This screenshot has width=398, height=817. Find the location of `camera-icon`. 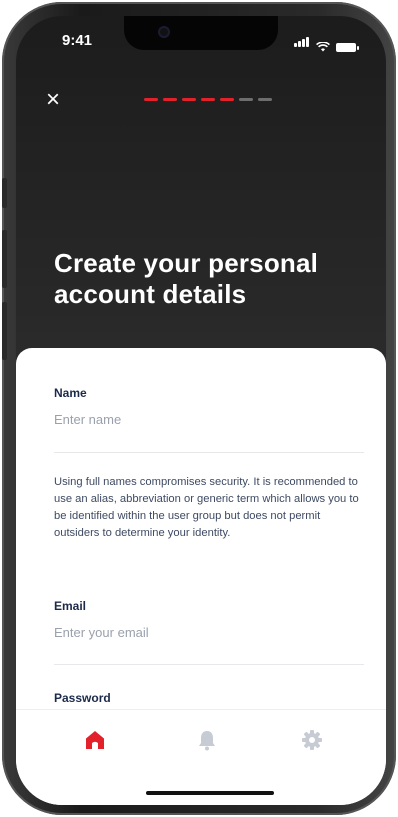

camera-icon is located at coordinates (164, 32).